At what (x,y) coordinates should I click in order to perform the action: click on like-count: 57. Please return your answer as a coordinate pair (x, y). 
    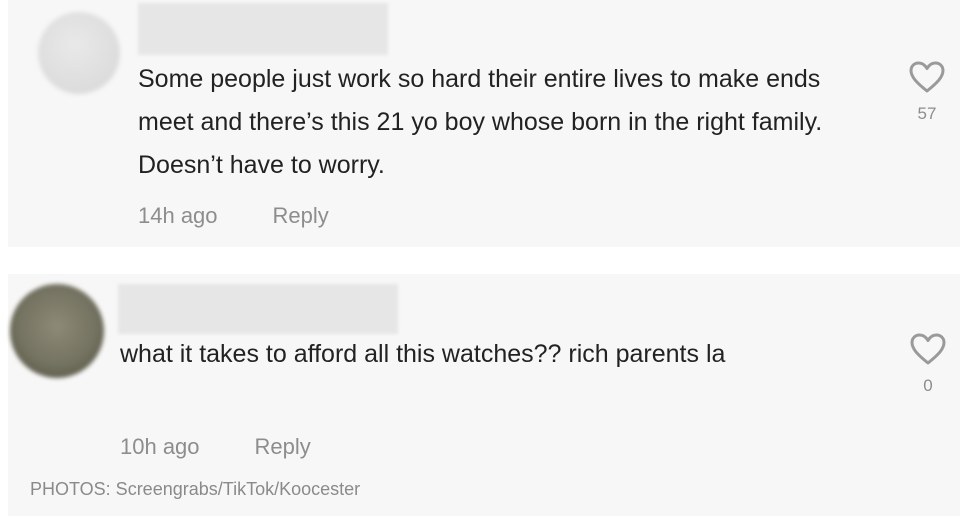
    Looking at the image, I should click on (927, 113).